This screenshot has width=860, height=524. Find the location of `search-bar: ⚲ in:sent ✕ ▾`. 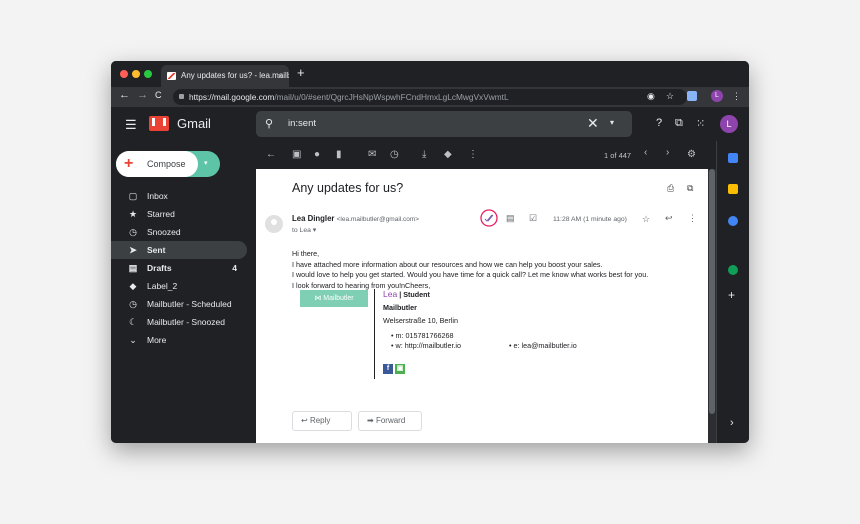

search-bar: ⚲ in:sent ✕ ▾ is located at coordinates (444, 124).